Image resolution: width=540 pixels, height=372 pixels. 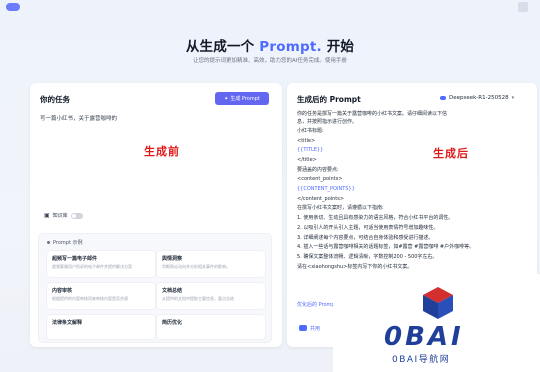 I want to click on generate-prompt-button: ✦ 生成 Prompt, so click(x=242, y=98).